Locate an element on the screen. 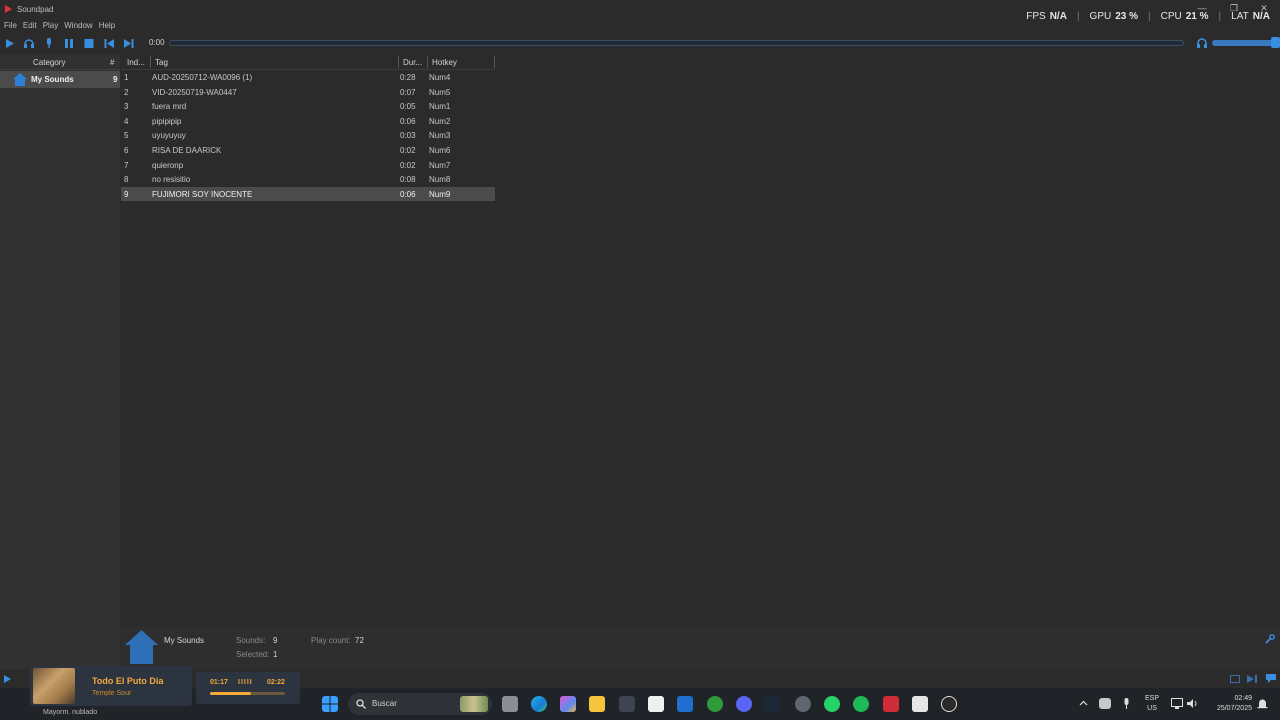  category-column-header: Category is located at coordinates (49, 62).